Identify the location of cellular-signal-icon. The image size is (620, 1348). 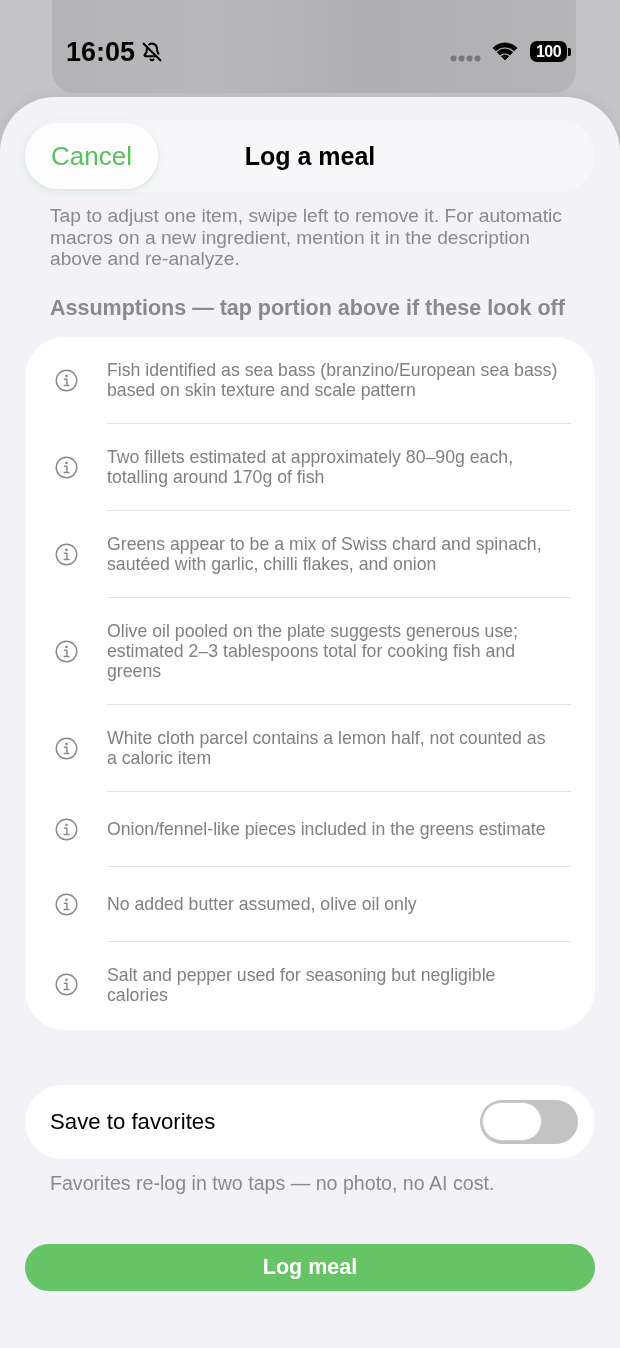
(465, 58).